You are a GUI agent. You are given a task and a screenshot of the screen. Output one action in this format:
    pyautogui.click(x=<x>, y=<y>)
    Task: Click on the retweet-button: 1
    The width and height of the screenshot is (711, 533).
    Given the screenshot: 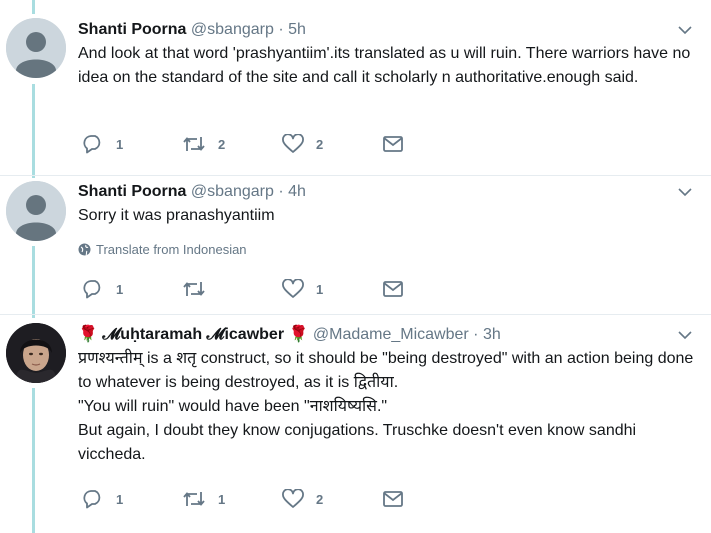 What is the action you would take?
    pyautogui.click(x=232, y=499)
    